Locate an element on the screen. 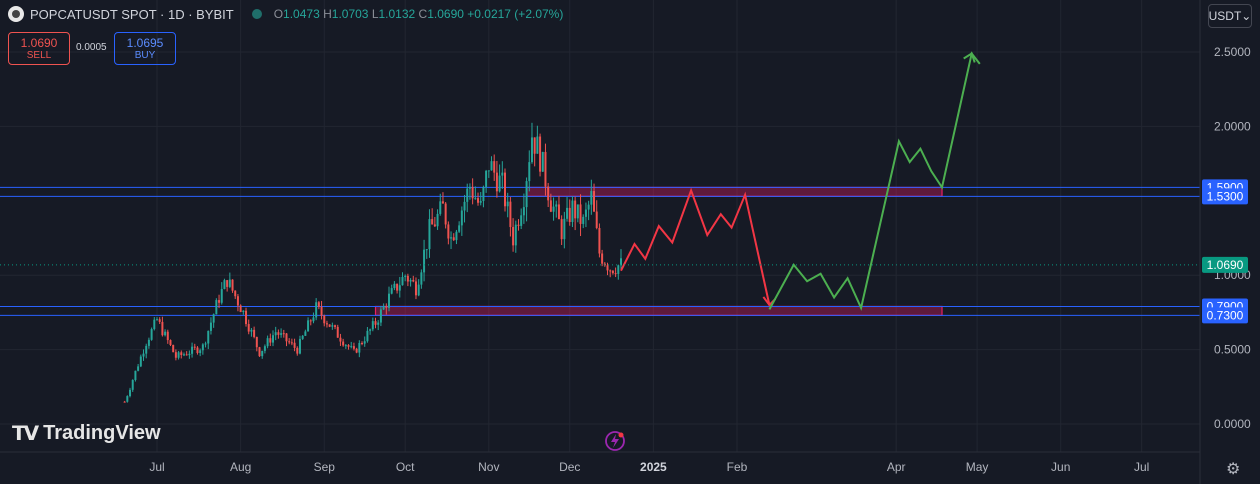 This screenshot has width=1260, height=484. y-tick-label: 2.5000 is located at coordinates (1232, 52).